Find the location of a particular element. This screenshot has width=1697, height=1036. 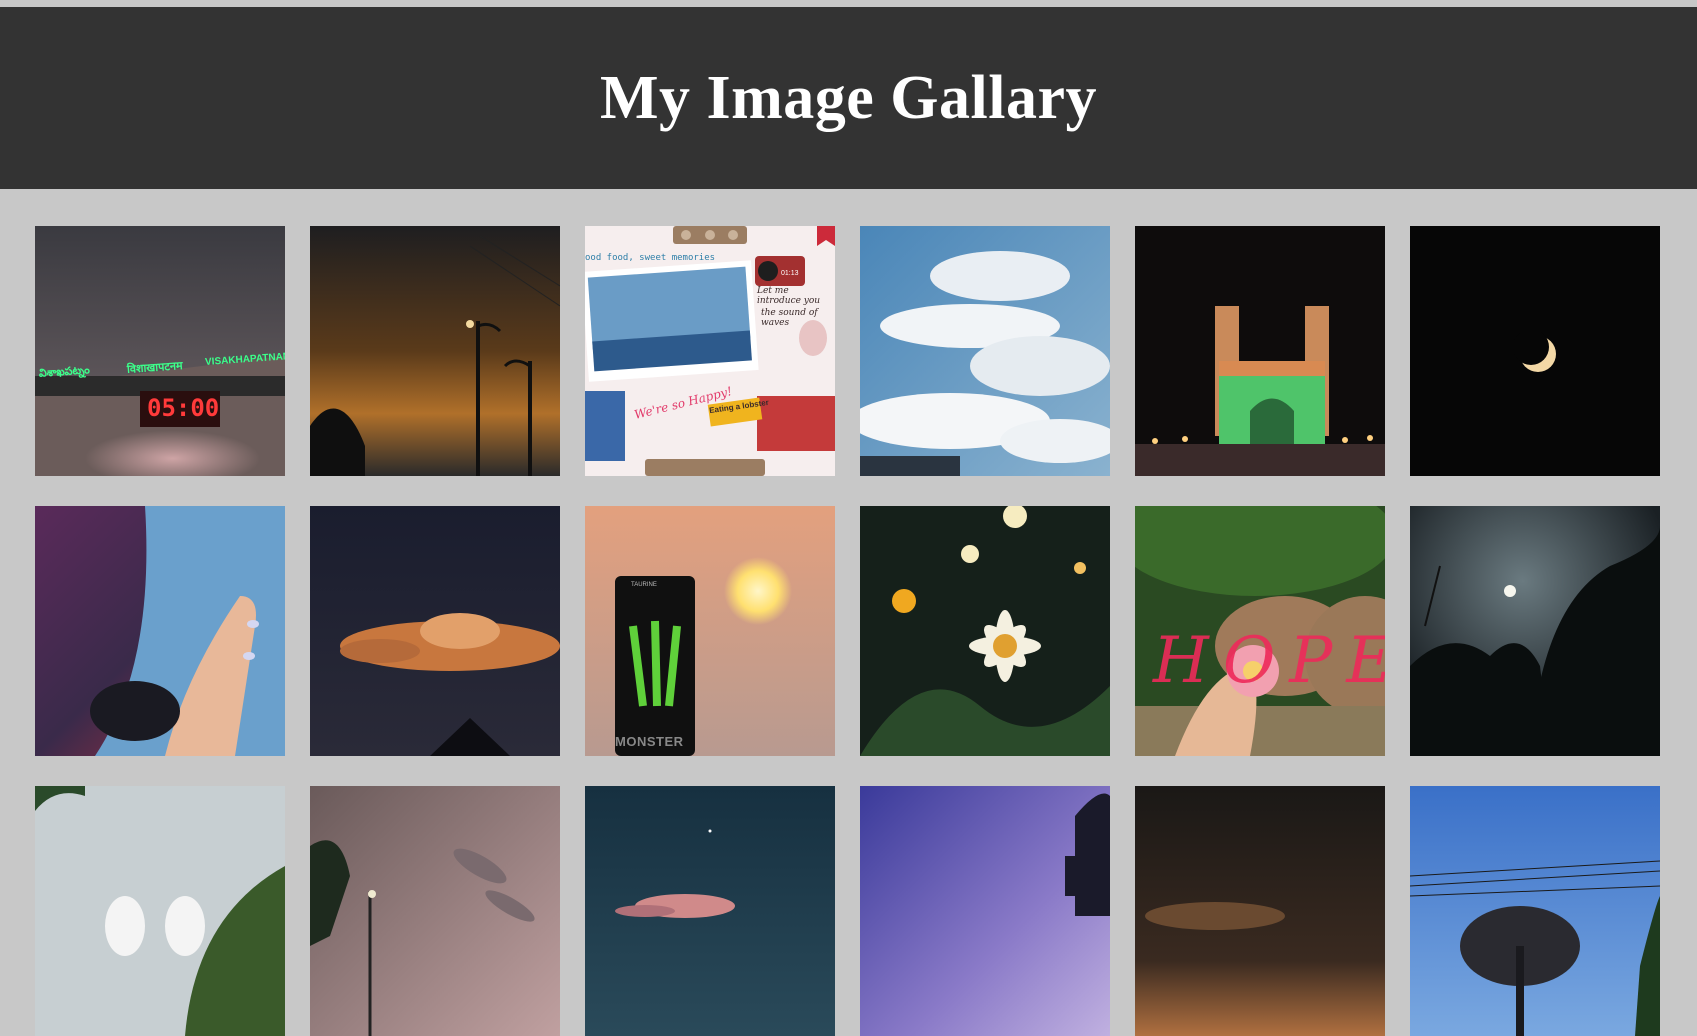

gallery-image-sunset-streetlights is located at coordinates (435, 351).